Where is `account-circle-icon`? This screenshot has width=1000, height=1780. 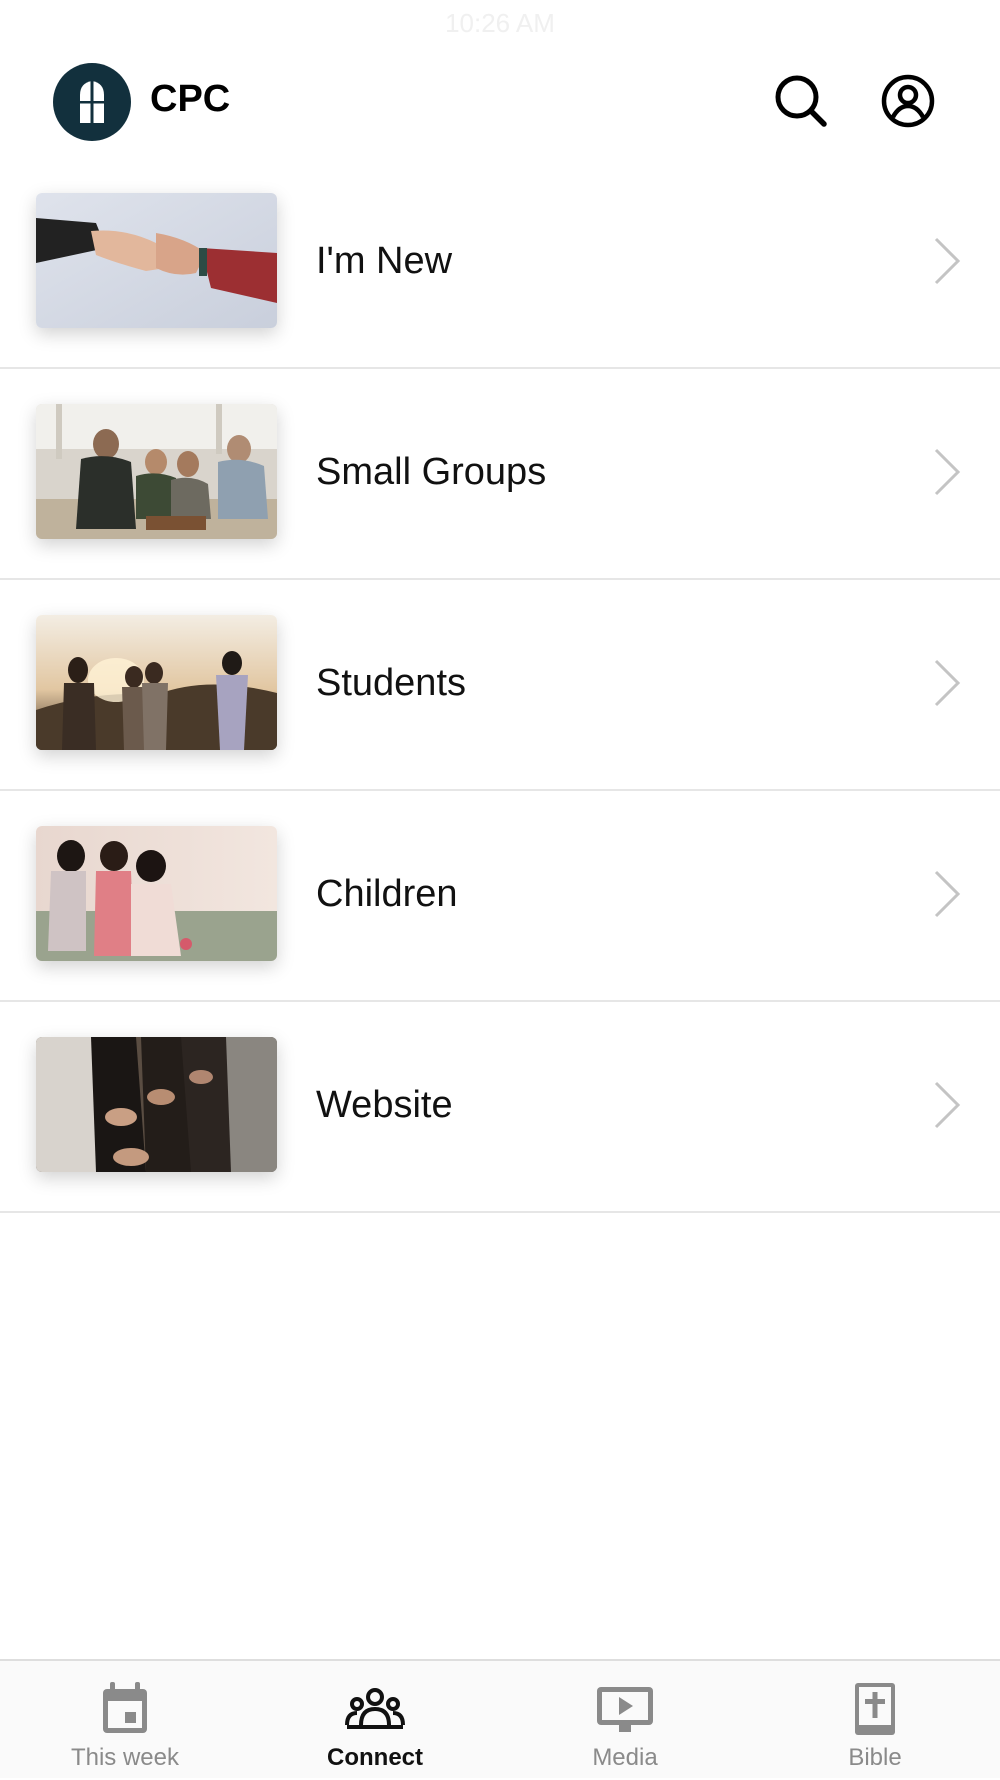
account-circle-icon is located at coordinates (908, 101).